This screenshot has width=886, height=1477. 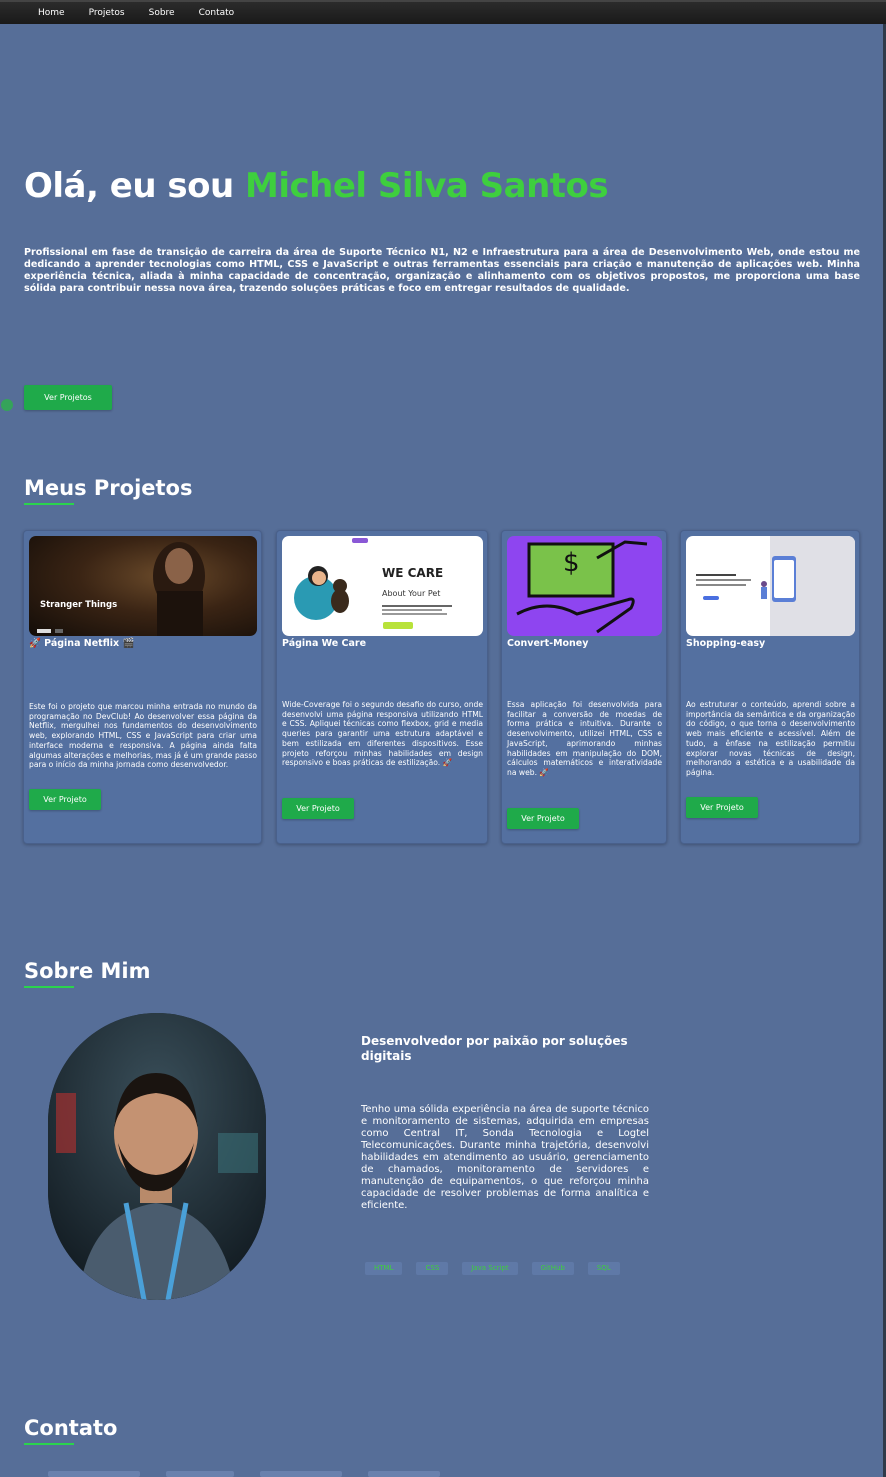 I want to click on project-title-convert-money: Convert-Money, so click(x=548, y=643).